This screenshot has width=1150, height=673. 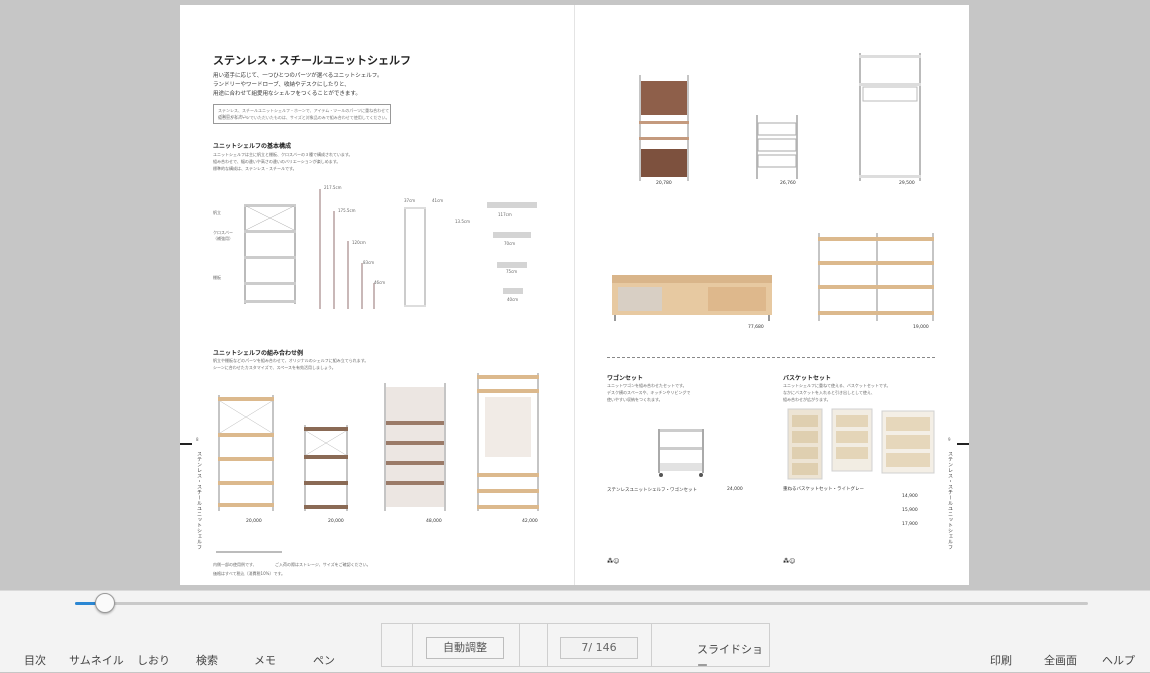 What do you see at coordinates (910, 496) in the screenshot?
I see `basket-price: 14,900` at bounding box center [910, 496].